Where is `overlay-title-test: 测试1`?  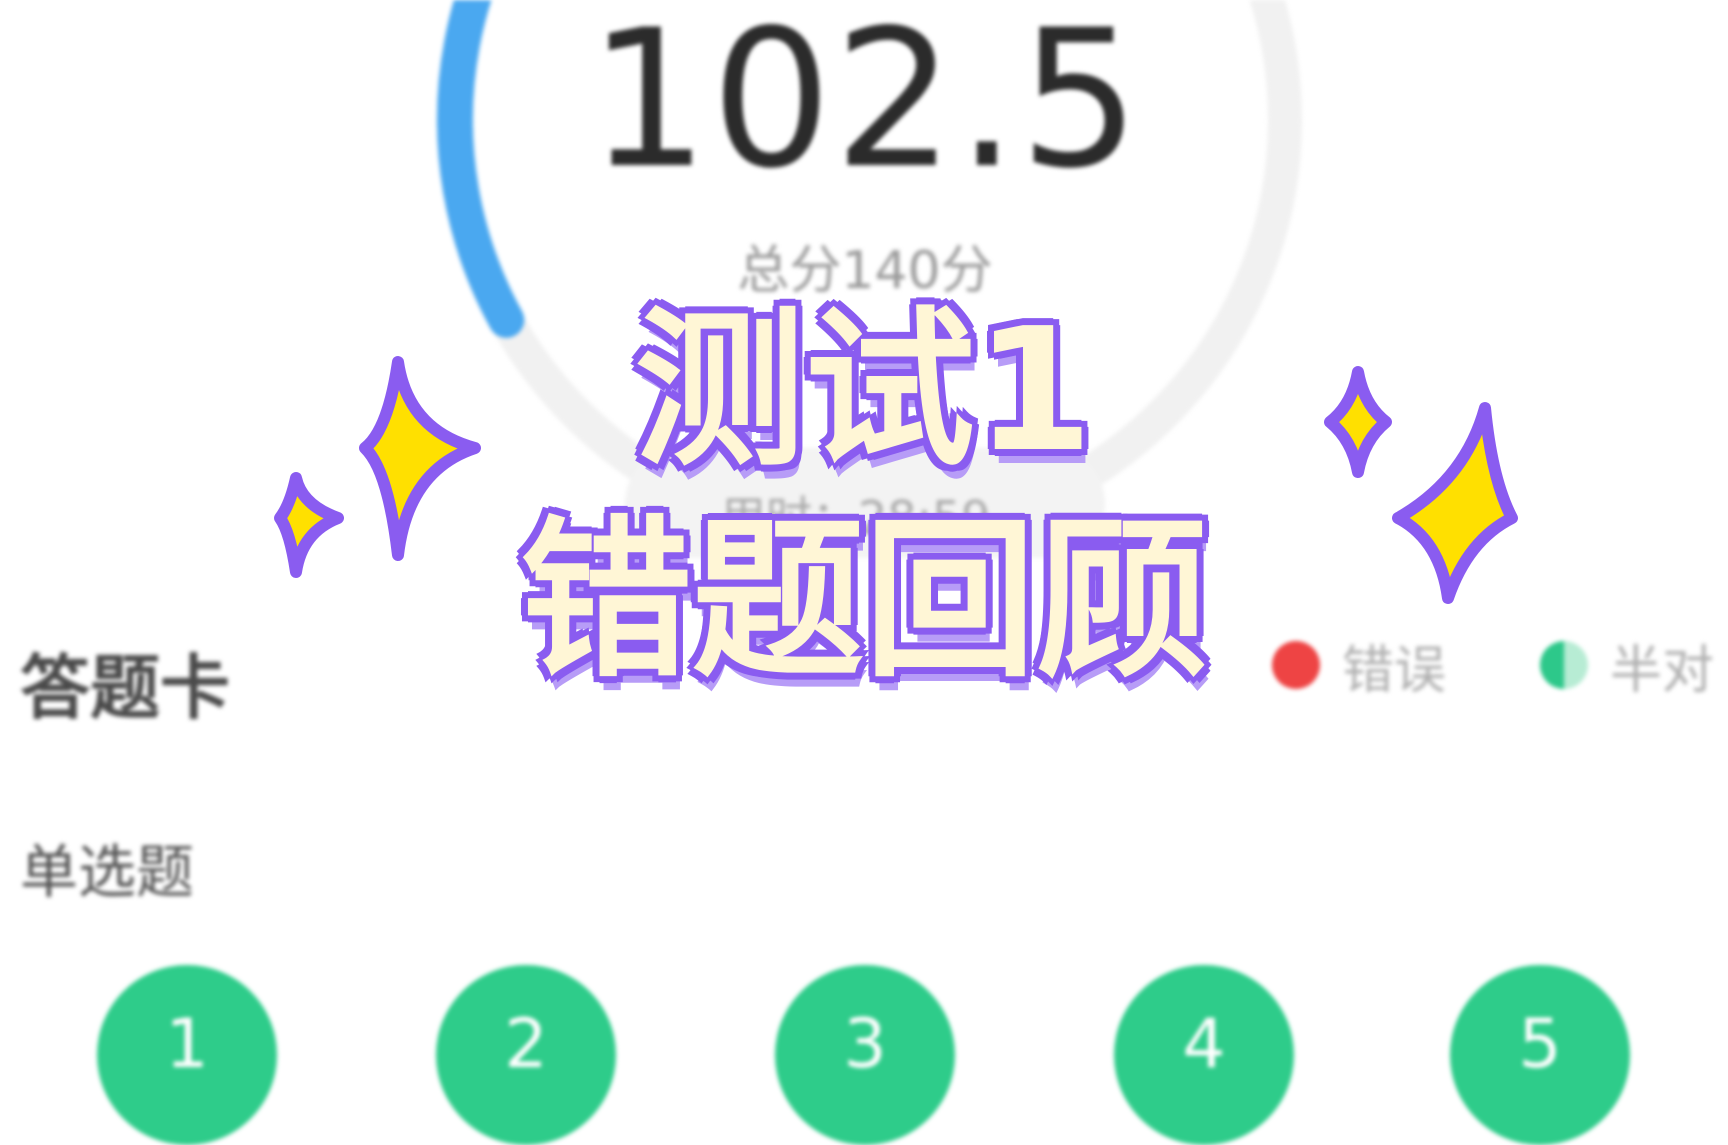
overlay-title-test: 测试1 is located at coordinates (864, 391).